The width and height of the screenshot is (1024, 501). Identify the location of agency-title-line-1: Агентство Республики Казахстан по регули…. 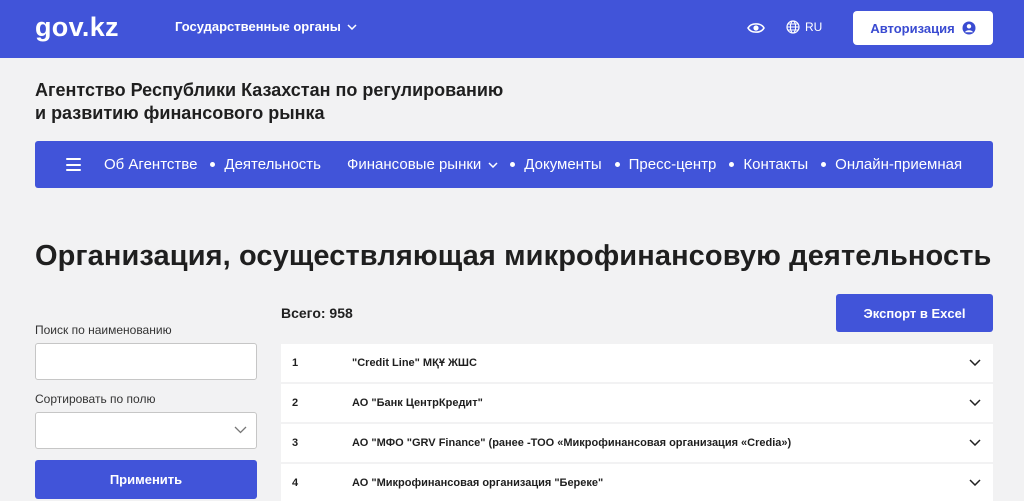
(269, 90).